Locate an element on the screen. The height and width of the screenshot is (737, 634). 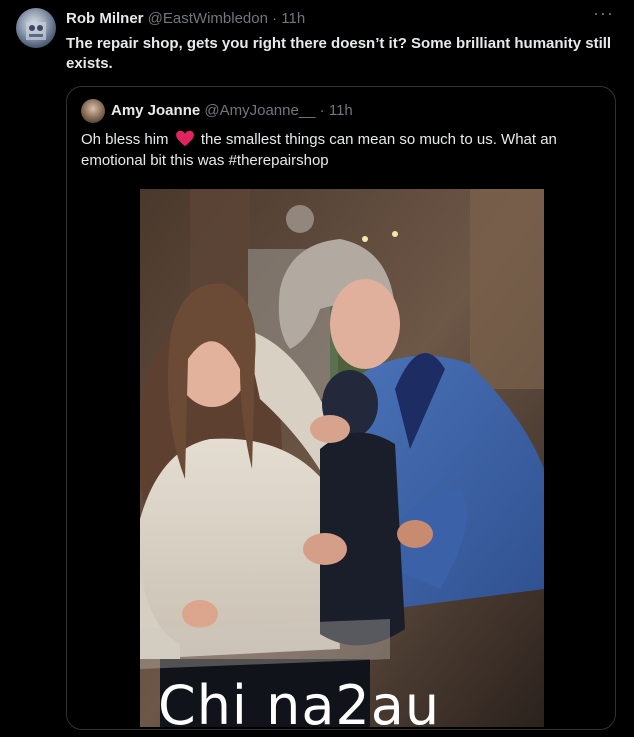
quoted-author-name: Amy Joanne is located at coordinates (156, 110).